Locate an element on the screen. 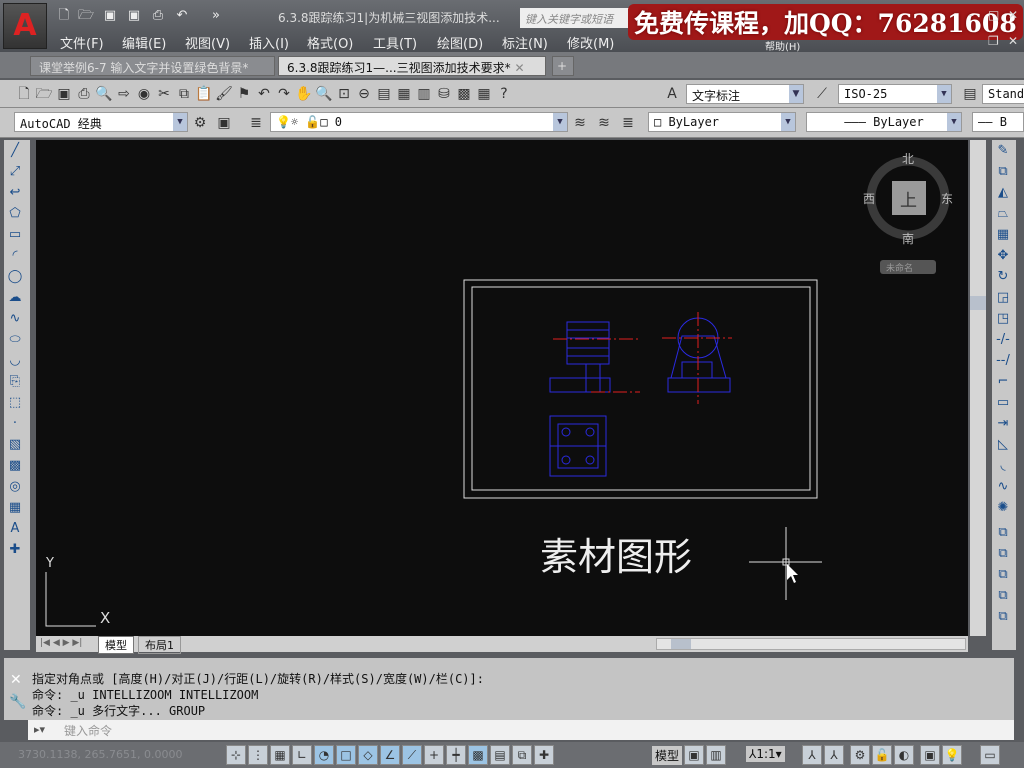 The image size is (1024, 768). application-menu-button: A is located at coordinates (25, 26).